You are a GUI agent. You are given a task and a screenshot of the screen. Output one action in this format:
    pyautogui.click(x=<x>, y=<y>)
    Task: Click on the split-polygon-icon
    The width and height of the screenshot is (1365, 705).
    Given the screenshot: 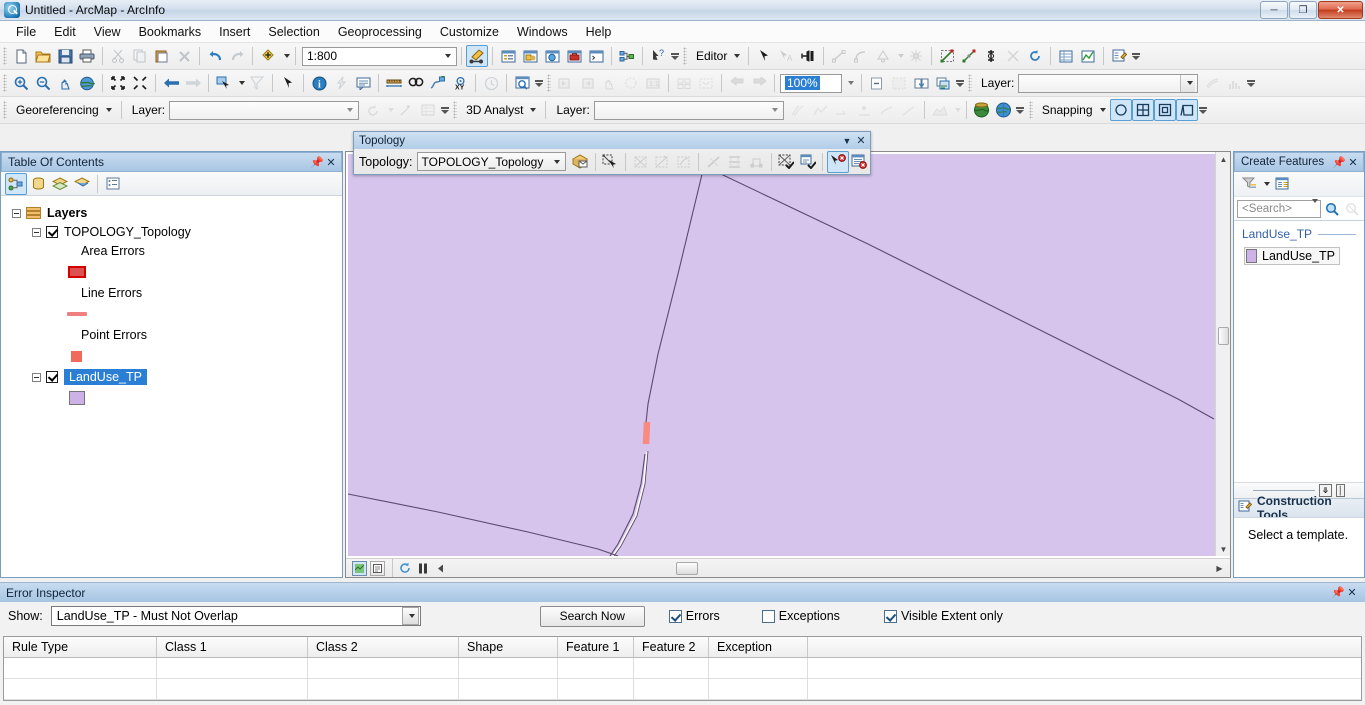 What is the action you would take?
    pyautogui.click(x=969, y=56)
    